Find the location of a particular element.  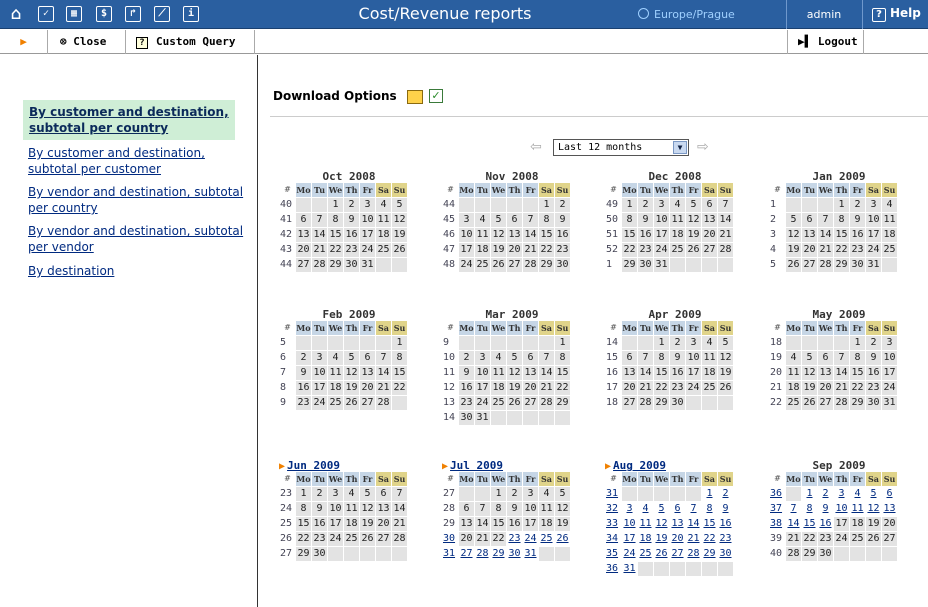

help-button: ? Help is located at coordinates (896, 14).